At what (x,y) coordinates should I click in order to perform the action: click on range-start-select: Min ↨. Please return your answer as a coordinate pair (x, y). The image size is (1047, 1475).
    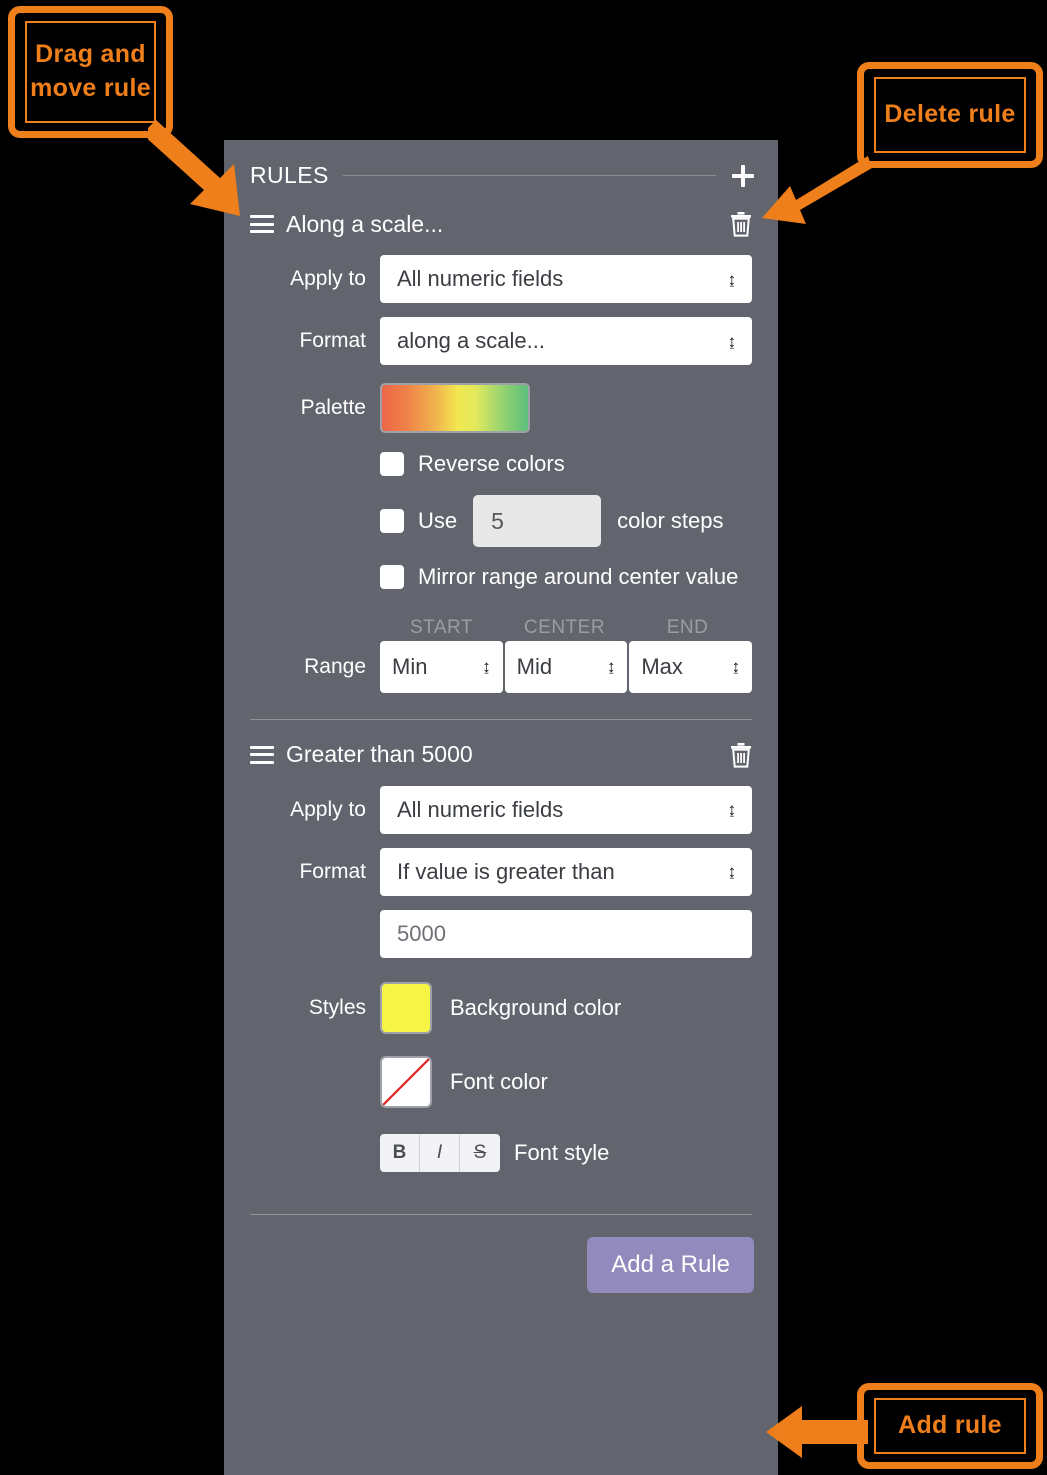
    Looking at the image, I should click on (441, 666).